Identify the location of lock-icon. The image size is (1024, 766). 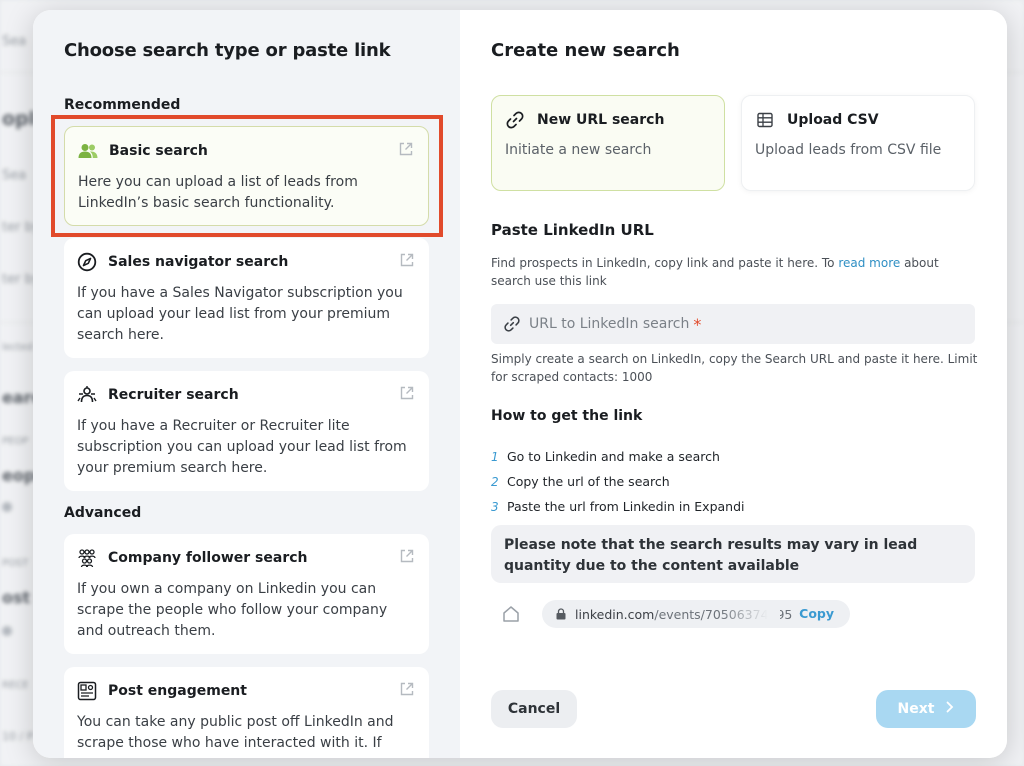
(561, 614).